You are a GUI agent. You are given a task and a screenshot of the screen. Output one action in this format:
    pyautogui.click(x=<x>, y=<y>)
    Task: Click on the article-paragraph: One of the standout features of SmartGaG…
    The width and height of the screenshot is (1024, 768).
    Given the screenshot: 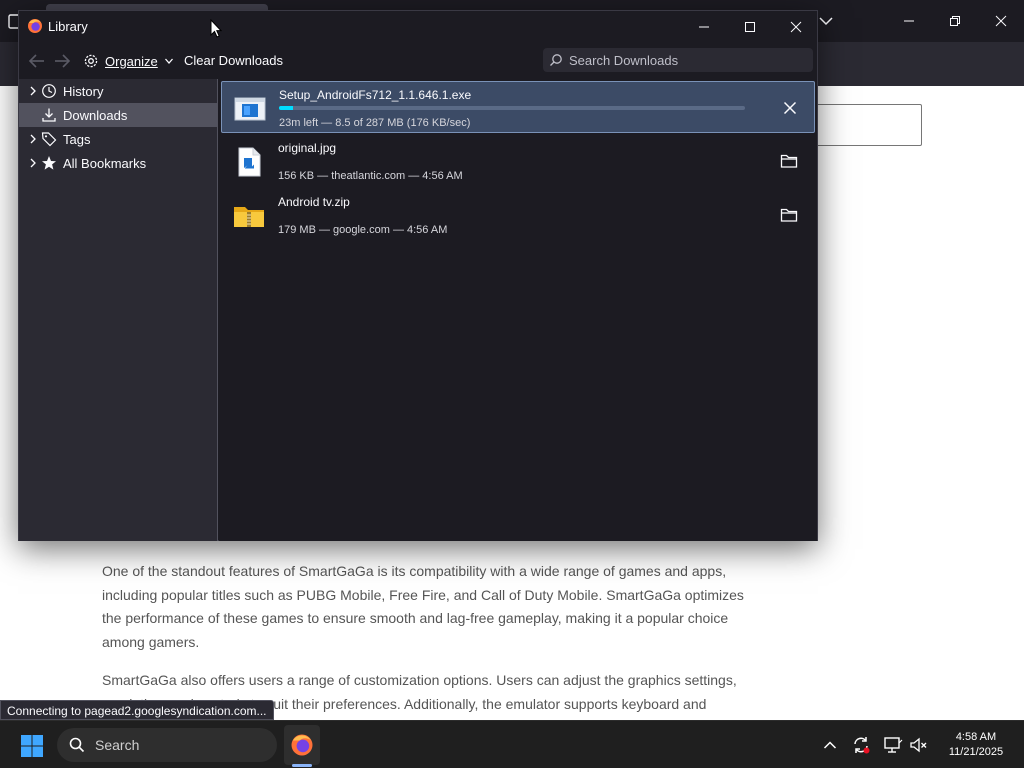 What is the action you would take?
    pyautogui.click(x=423, y=606)
    